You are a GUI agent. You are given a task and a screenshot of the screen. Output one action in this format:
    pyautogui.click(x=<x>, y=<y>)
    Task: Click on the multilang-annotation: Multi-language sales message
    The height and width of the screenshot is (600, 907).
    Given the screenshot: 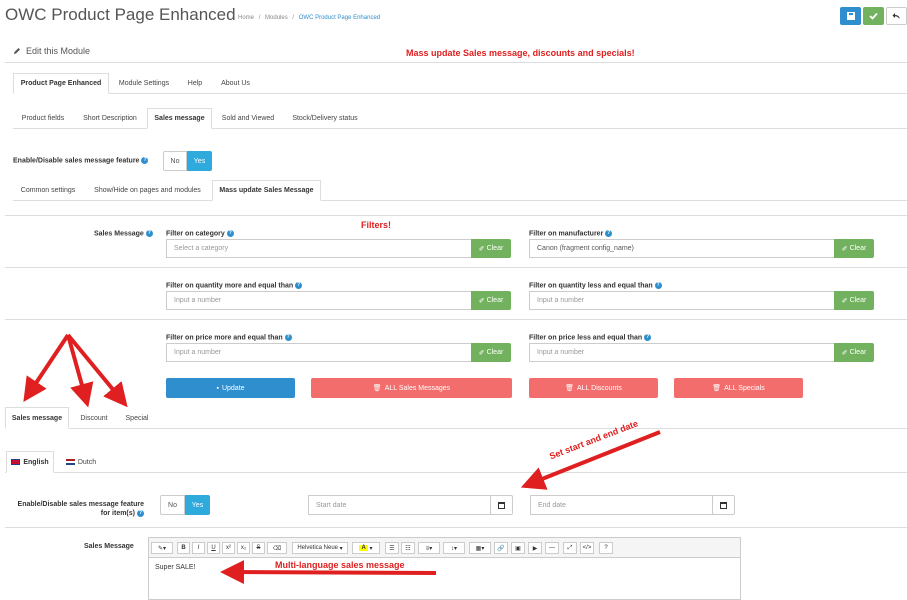 What is the action you would take?
    pyautogui.click(x=340, y=565)
    